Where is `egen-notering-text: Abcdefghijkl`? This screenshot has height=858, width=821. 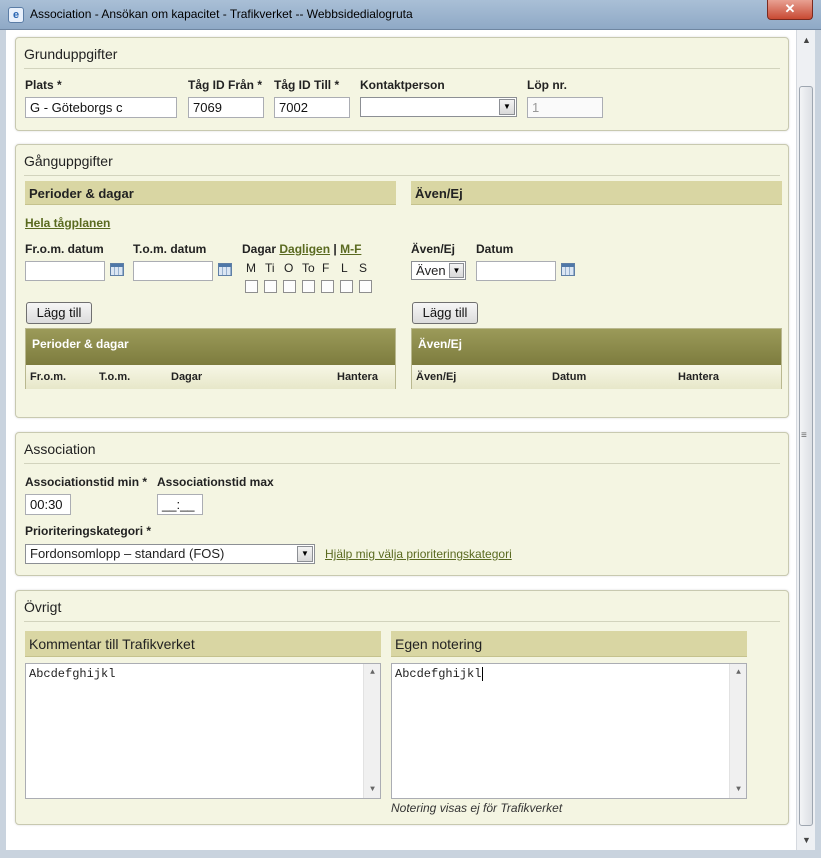
egen-notering-text: Abcdefghijkl is located at coordinates (438, 674).